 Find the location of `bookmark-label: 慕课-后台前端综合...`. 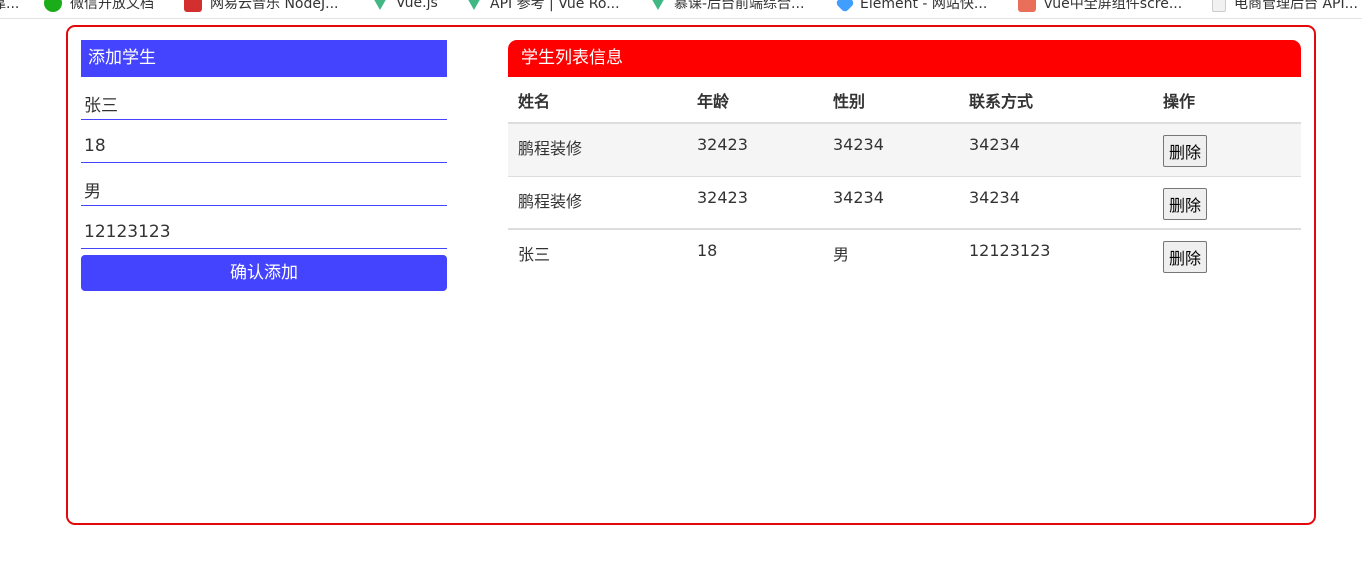

bookmark-label: 慕课-后台前端综合... is located at coordinates (739, 6).